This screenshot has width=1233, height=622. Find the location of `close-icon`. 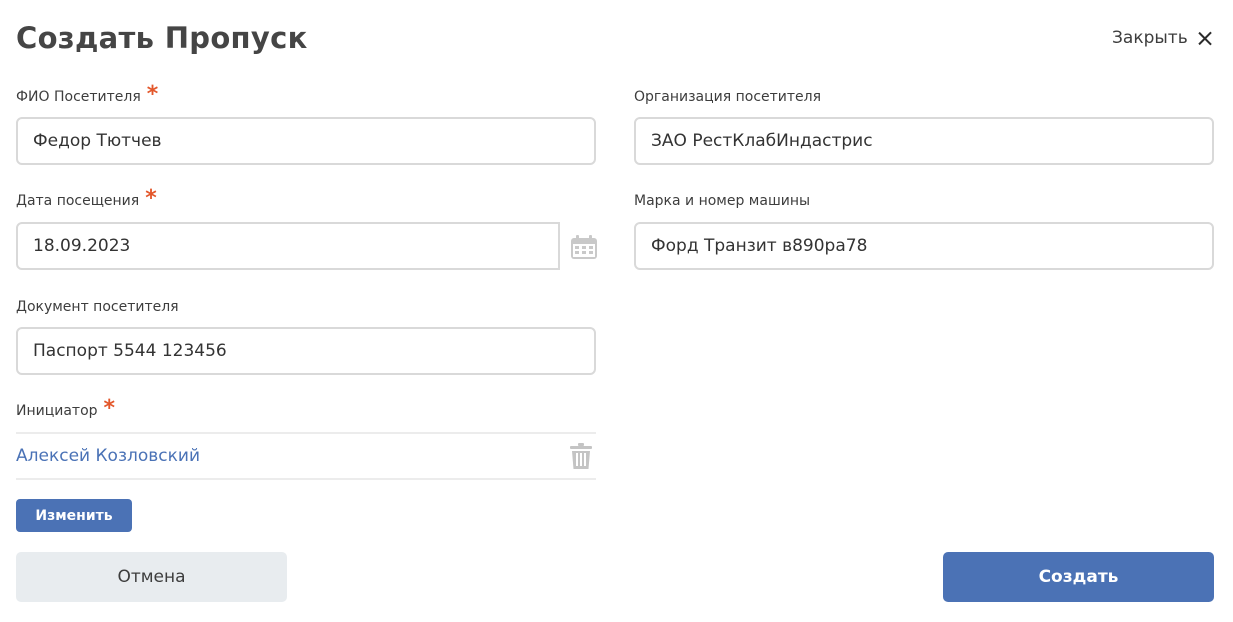

close-icon is located at coordinates (1205, 38).